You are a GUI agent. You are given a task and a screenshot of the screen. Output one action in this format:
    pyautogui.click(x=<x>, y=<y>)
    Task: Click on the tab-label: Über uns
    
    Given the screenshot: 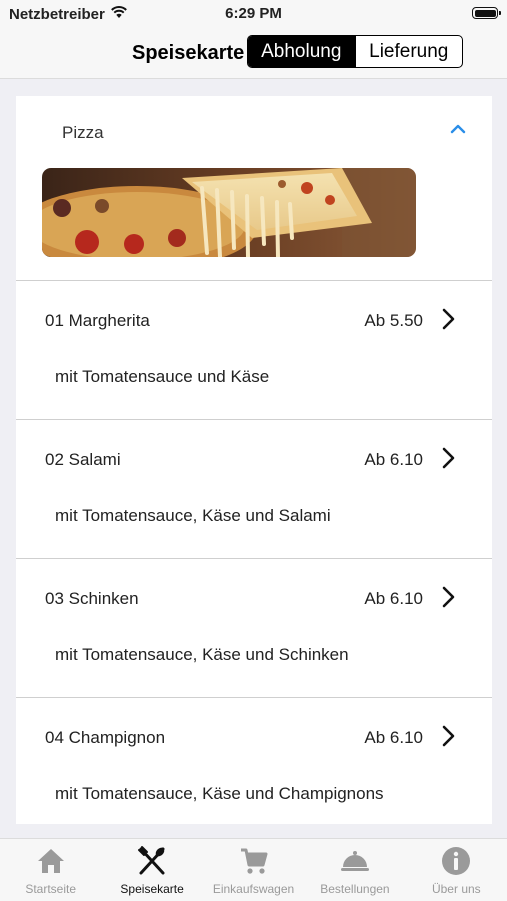 What is the action you would take?
    pyautogui.click(x=456, y=889)
    